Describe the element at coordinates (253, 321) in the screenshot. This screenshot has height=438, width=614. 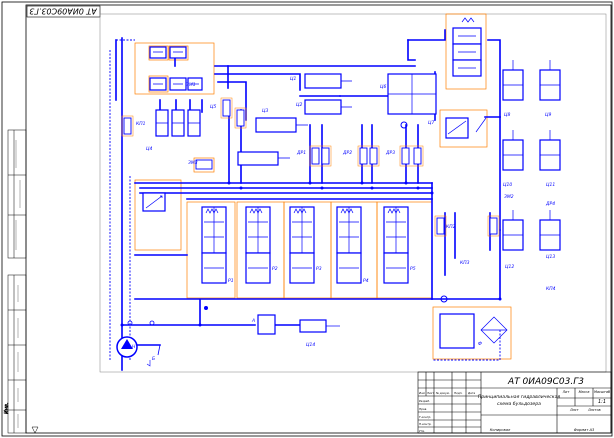
I see `label-a: А` at that location.